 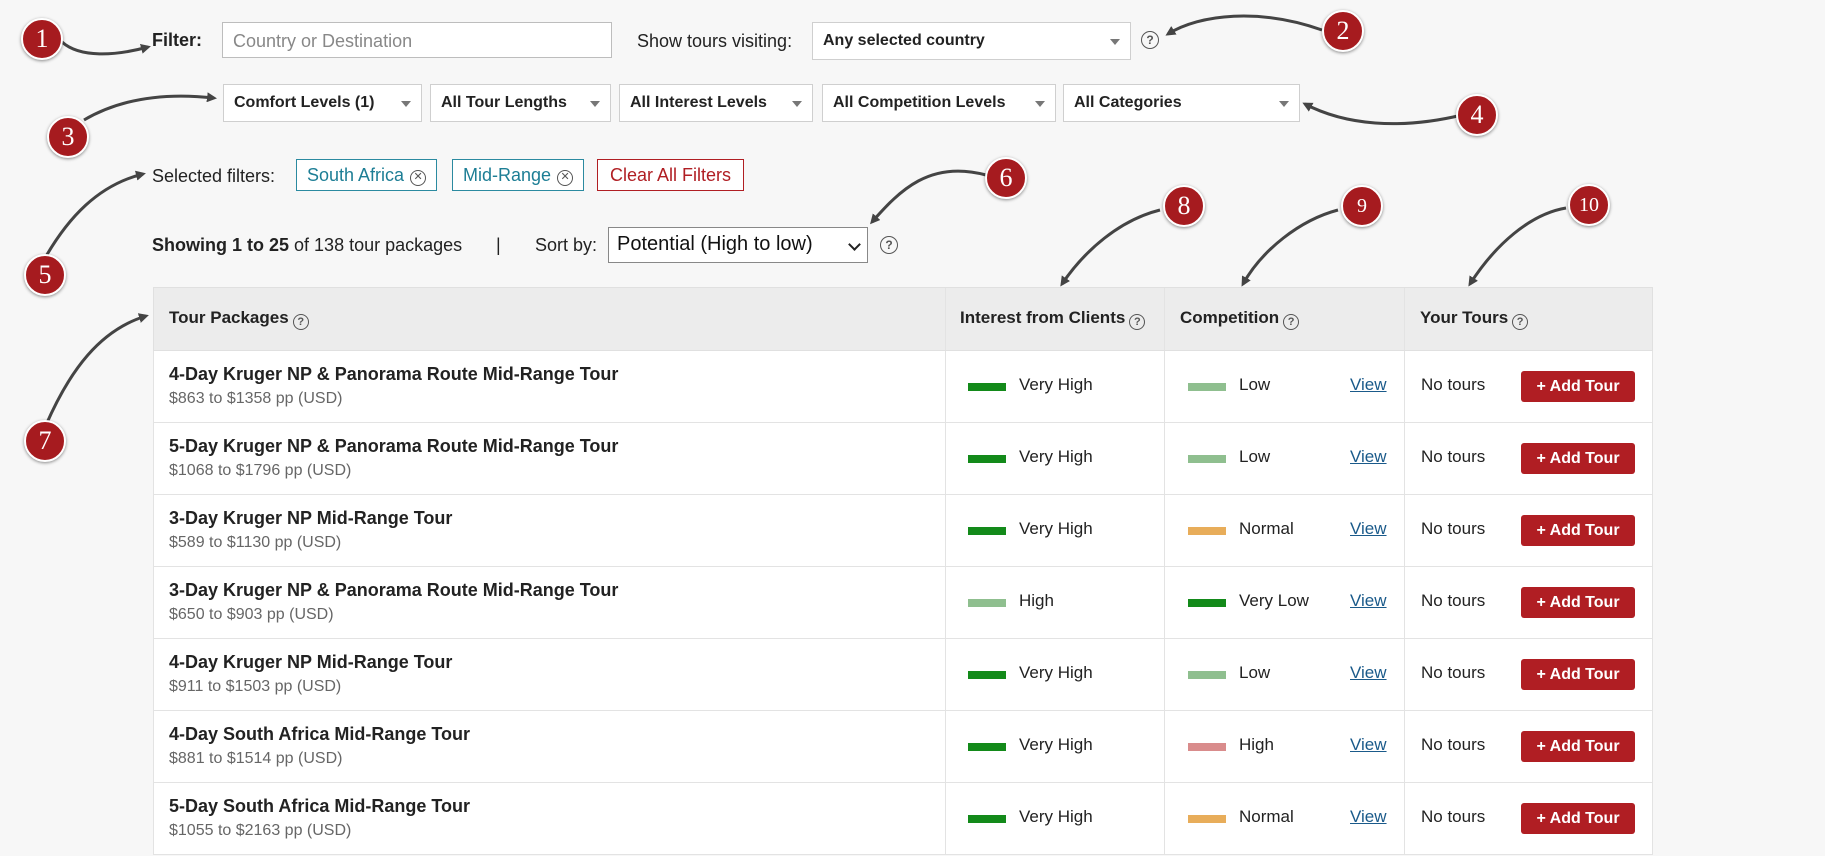 What do you see at coordinates (177, 40) in the screenshot?
I see `filter-label: Filter:` at bounding box center [177, 40].